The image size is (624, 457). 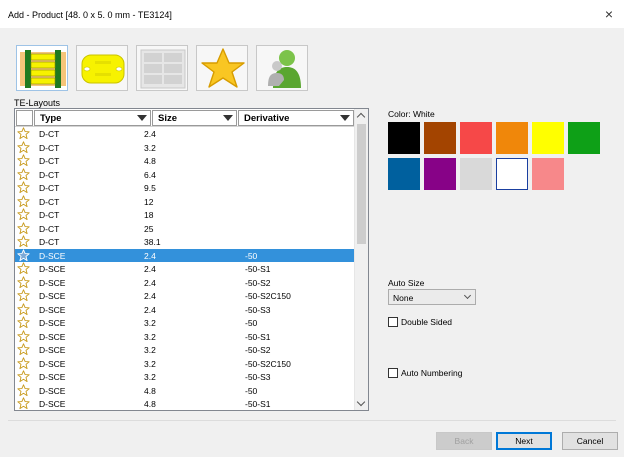 What do you see at coordinates (361, 259) in the screenshot?
I see `vertical-scrollbar` at bounding box center [361, 259].